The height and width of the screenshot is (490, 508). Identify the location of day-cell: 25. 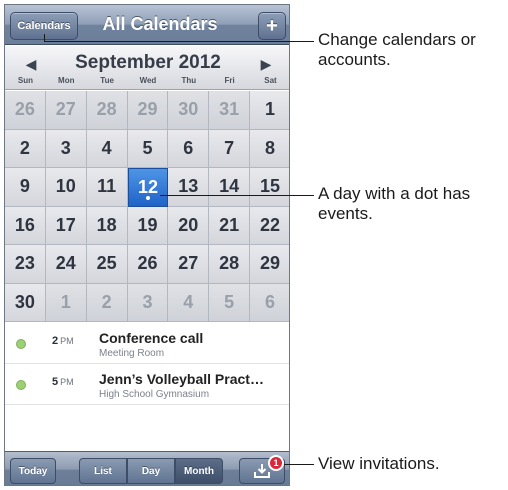
(107, 264).